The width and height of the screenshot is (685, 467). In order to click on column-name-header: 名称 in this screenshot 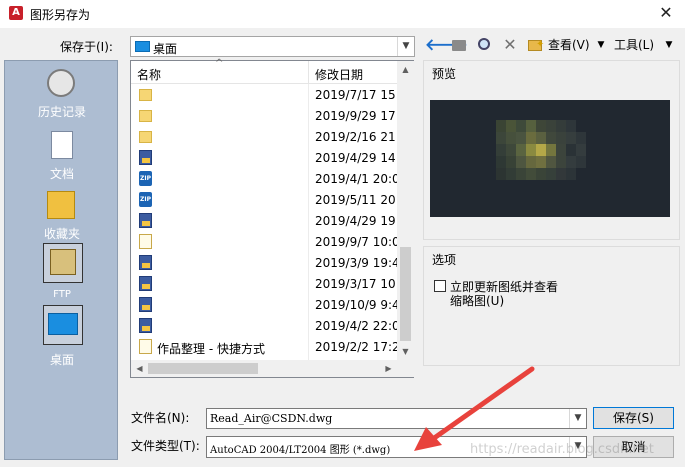, I will do `click(149, 74)`.